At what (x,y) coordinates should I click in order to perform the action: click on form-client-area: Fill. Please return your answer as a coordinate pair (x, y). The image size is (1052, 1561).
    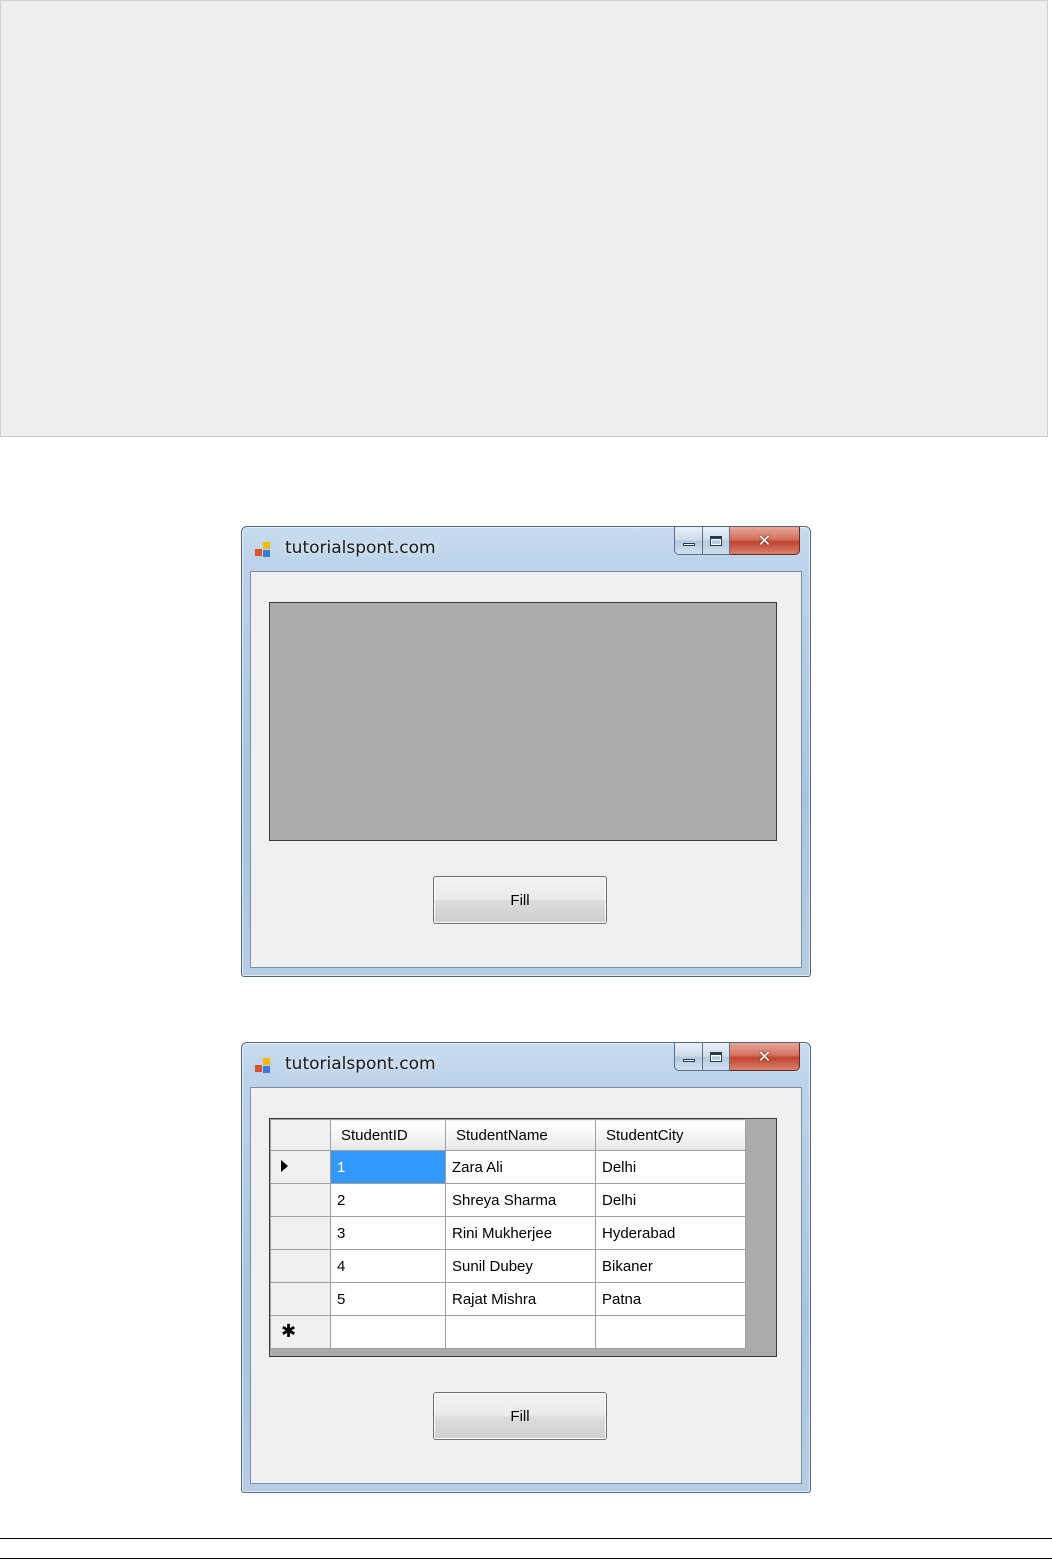
    Looking at the image, I should click on (526, 769).